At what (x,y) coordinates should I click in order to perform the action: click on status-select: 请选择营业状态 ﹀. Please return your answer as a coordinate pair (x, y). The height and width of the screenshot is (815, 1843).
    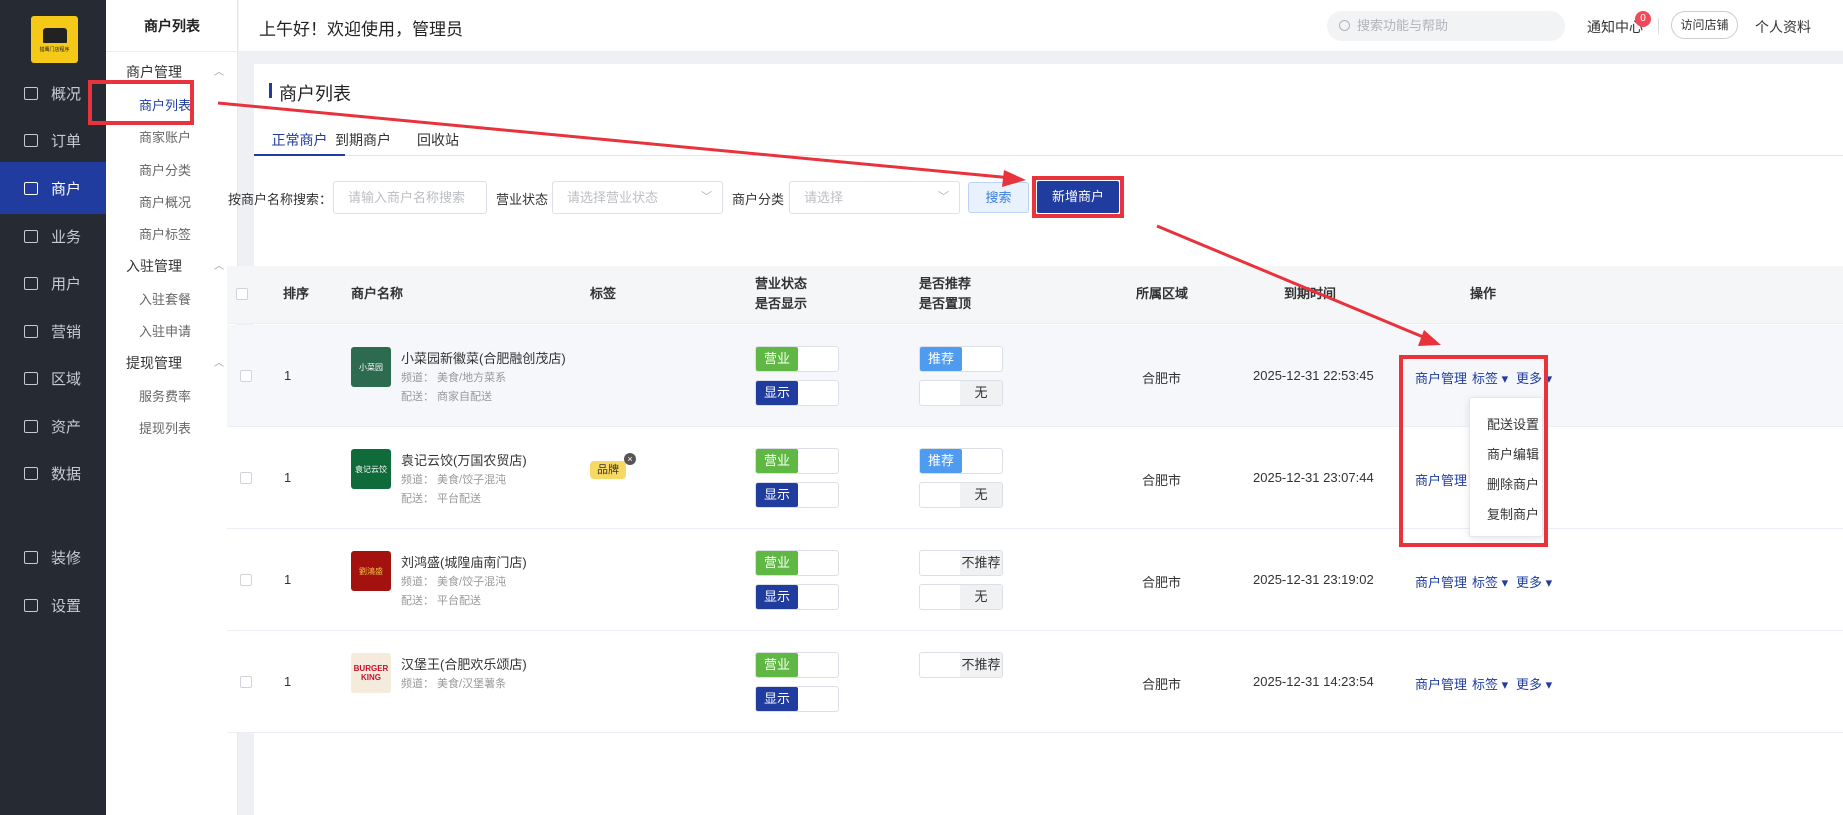
    Looking at the image, I should click on (637, 197).